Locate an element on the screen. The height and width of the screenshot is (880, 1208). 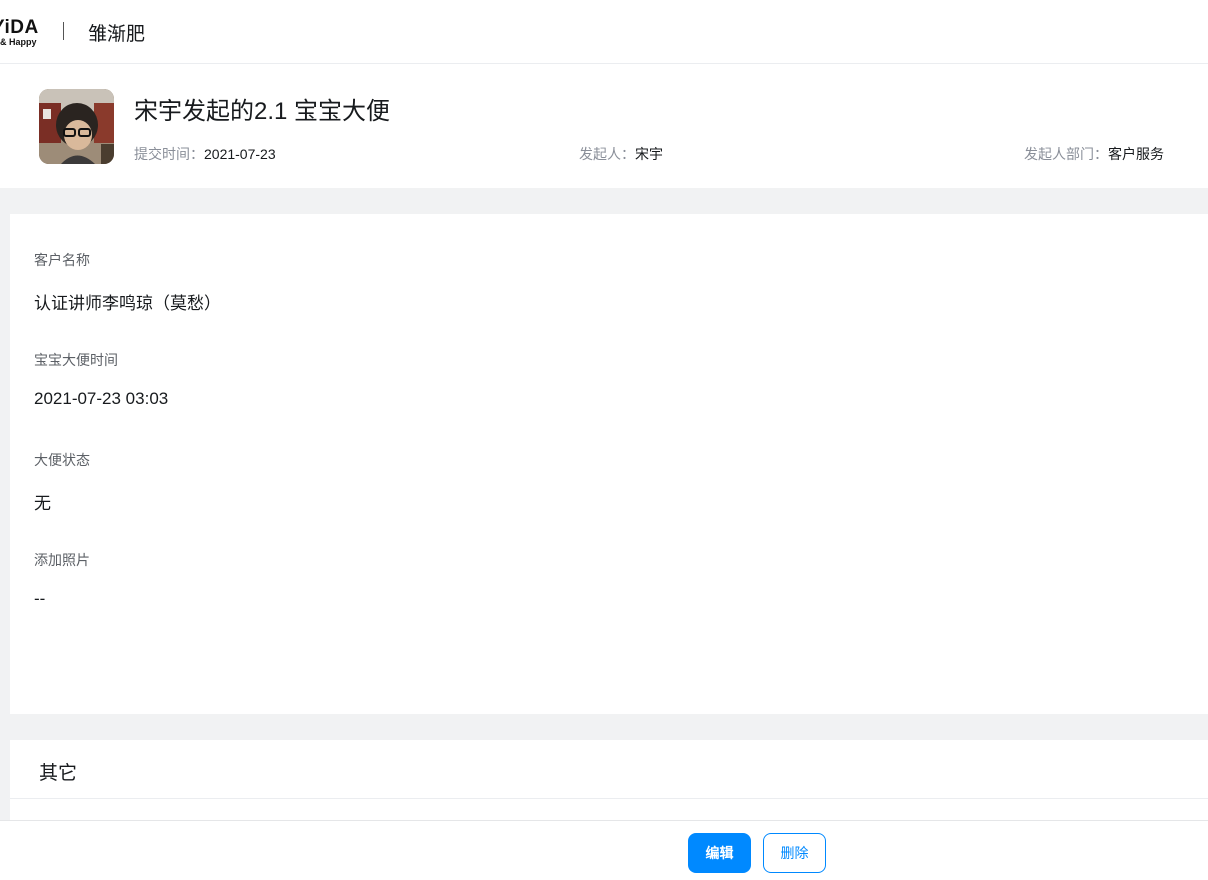
initiator-label: 发起人： is located at coordinates (607, 154).